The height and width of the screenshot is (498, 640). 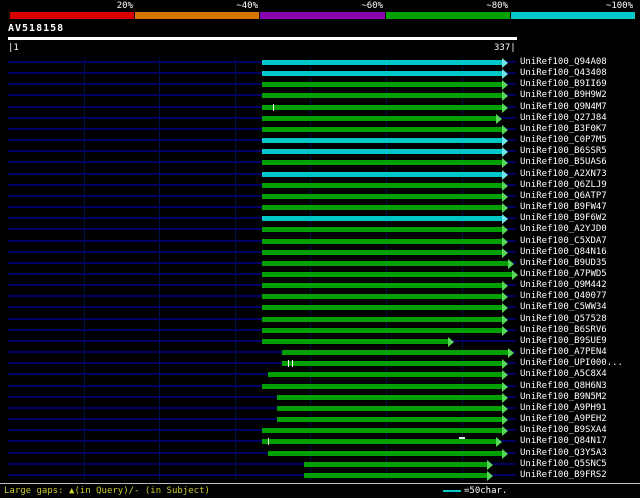 I want to click on hit-label: UniRef100_B9SUE9, so click(x=563, y=341).